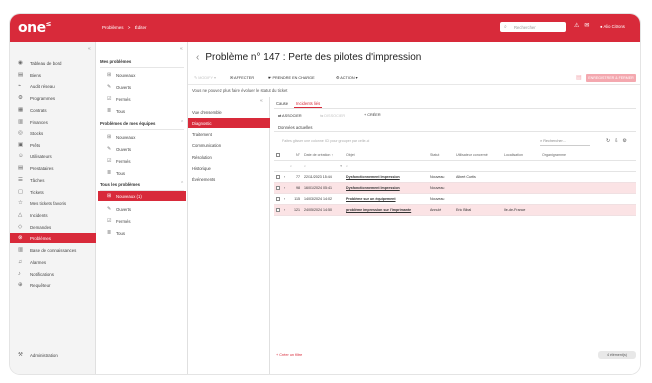 Image resolution: width=652 pixels, height=383 pixels. What do you see at coordinates (229, 179) in the screenshot?
I see `section-events: Événements` at bounding box center [229, 179].